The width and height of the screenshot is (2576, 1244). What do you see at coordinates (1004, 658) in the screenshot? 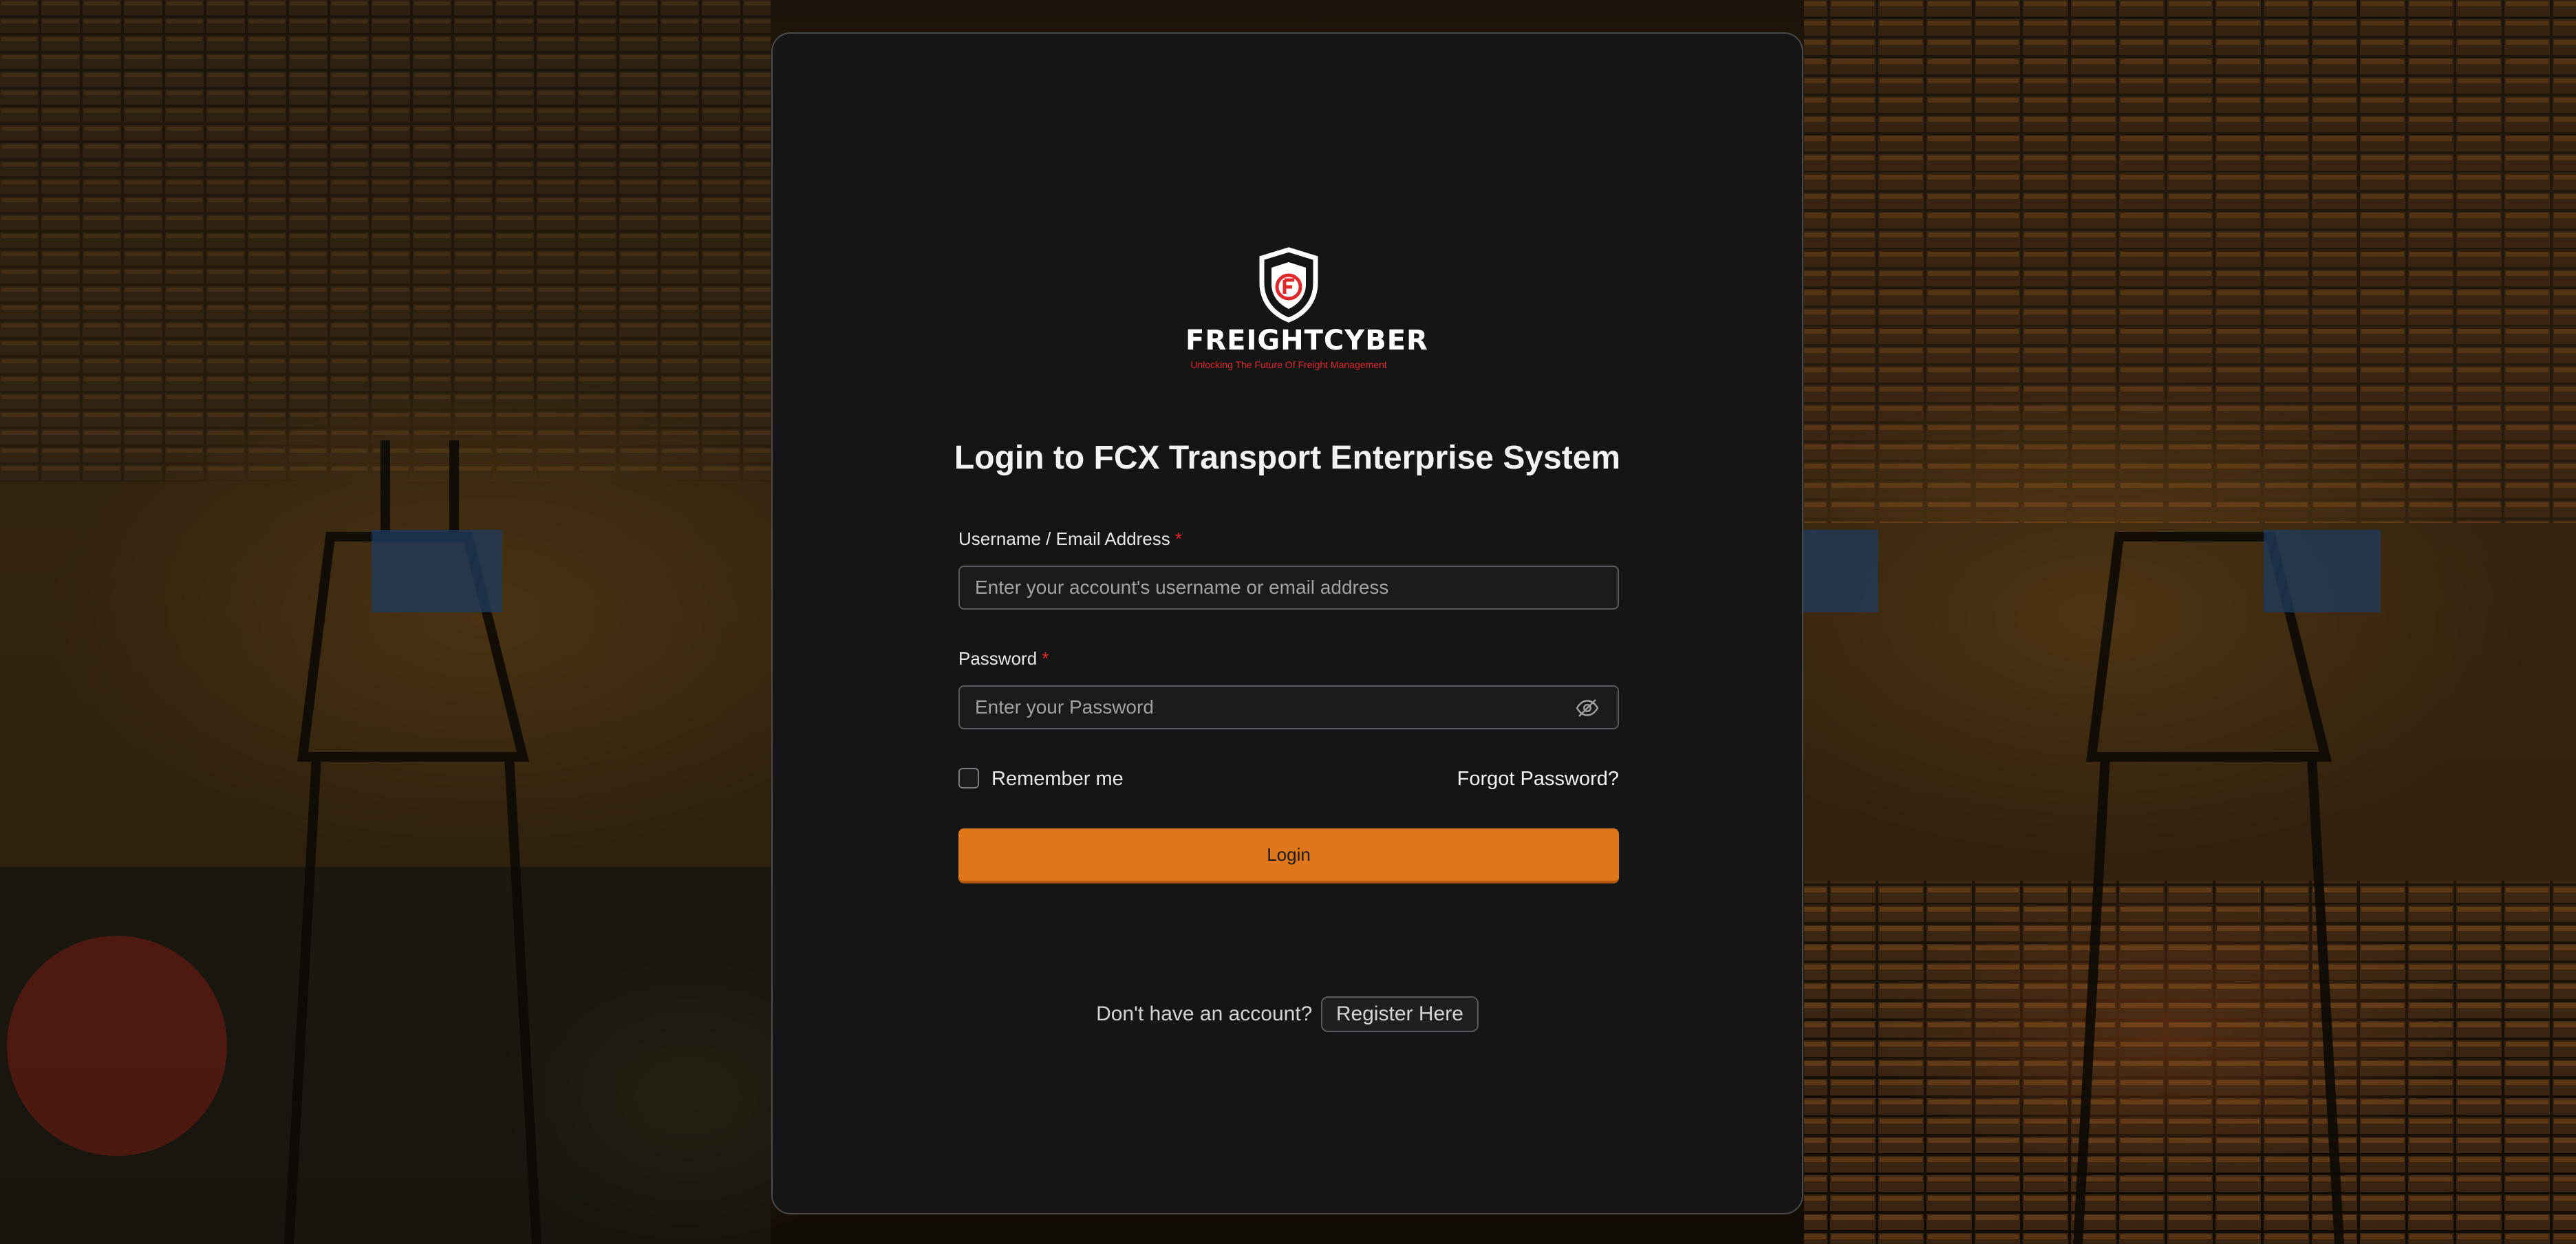
I see `password-label: Password *` at bounding box center [1004, 658].